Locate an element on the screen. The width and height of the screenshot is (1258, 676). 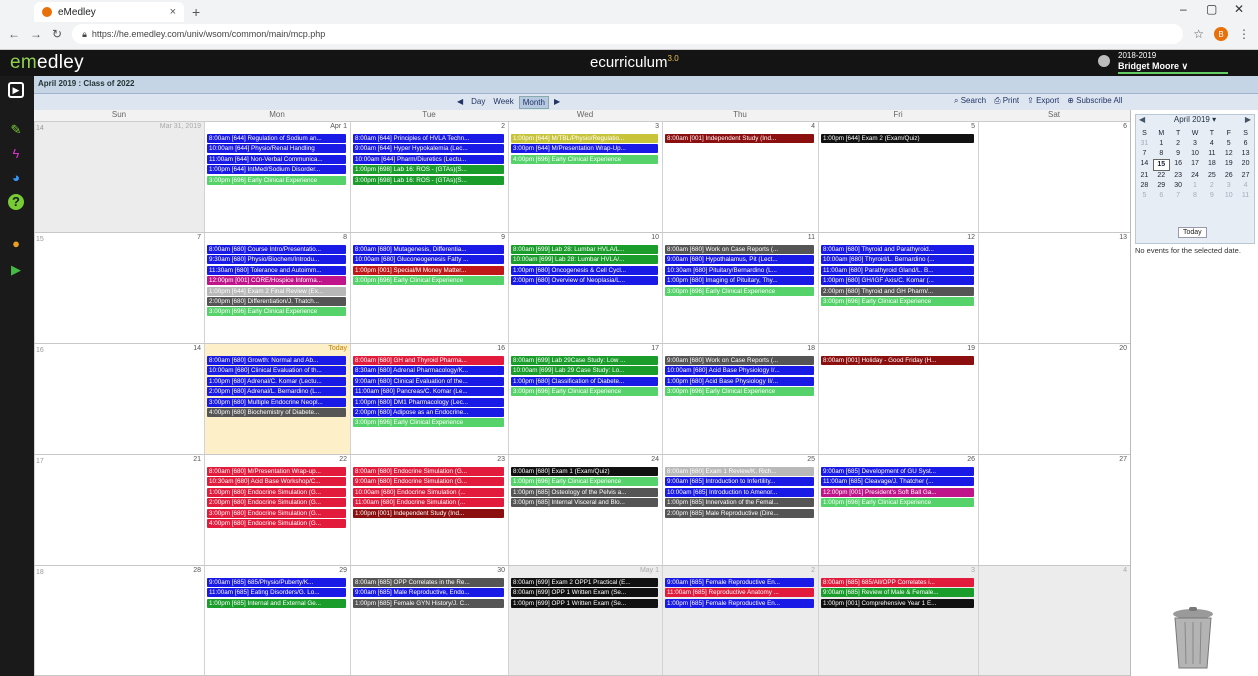
mini-day: 5 is located at coordinates (1144, 196).